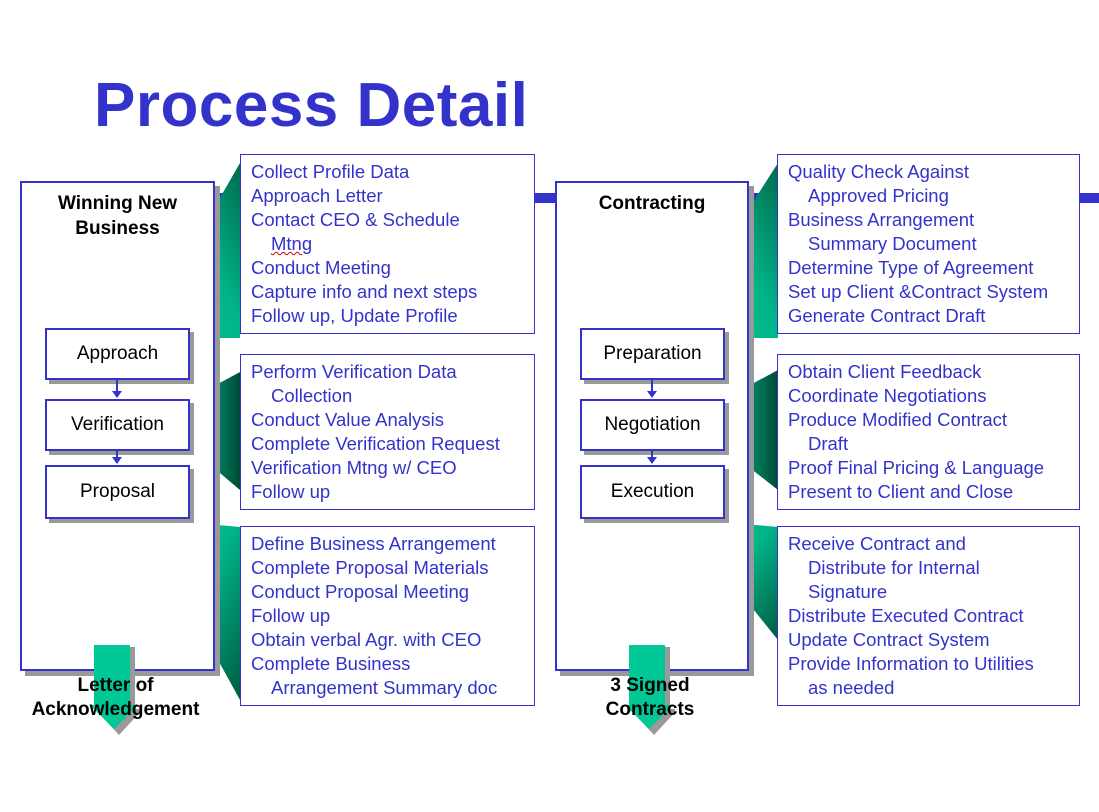  Describe the element at coordinates (115, 685) in the screenshot. I see `output-label-line: Letter of` at that location.